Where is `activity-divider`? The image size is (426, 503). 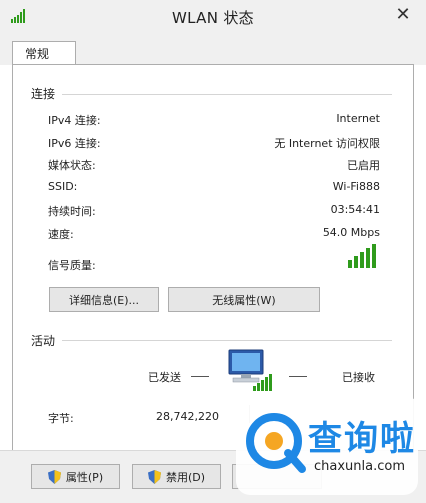
activity-divider is located at coordinates (227, 340).